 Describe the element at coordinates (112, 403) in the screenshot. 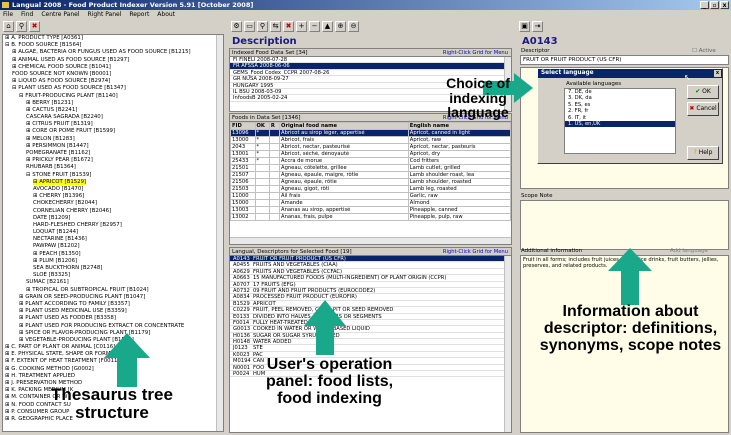

I see `annotation-tree: Thesaurus tree structure` at that location.